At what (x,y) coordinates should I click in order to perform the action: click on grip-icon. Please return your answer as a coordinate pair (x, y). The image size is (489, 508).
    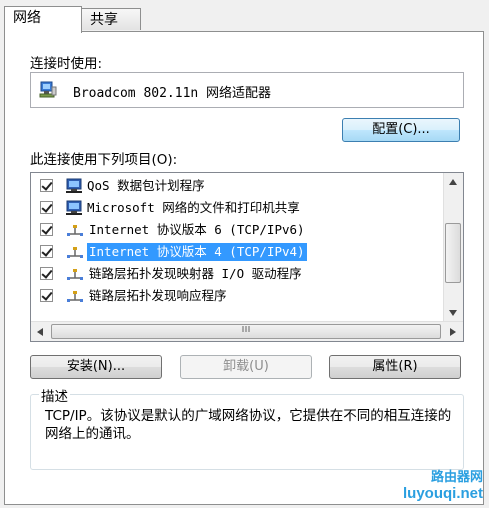
    Looking at the image, I should click on (246, 329).